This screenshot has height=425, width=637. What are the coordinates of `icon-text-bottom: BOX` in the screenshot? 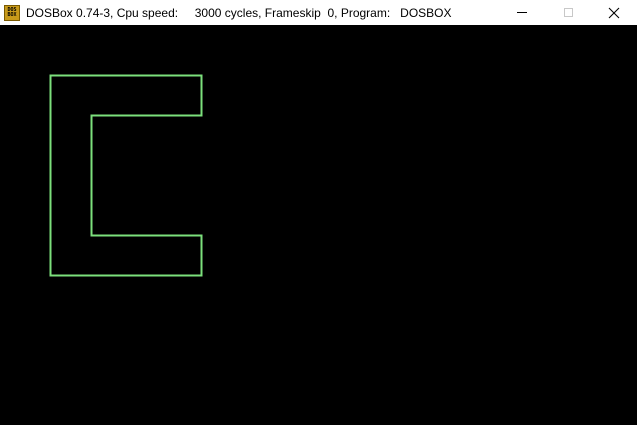 It's located at (12, 14).